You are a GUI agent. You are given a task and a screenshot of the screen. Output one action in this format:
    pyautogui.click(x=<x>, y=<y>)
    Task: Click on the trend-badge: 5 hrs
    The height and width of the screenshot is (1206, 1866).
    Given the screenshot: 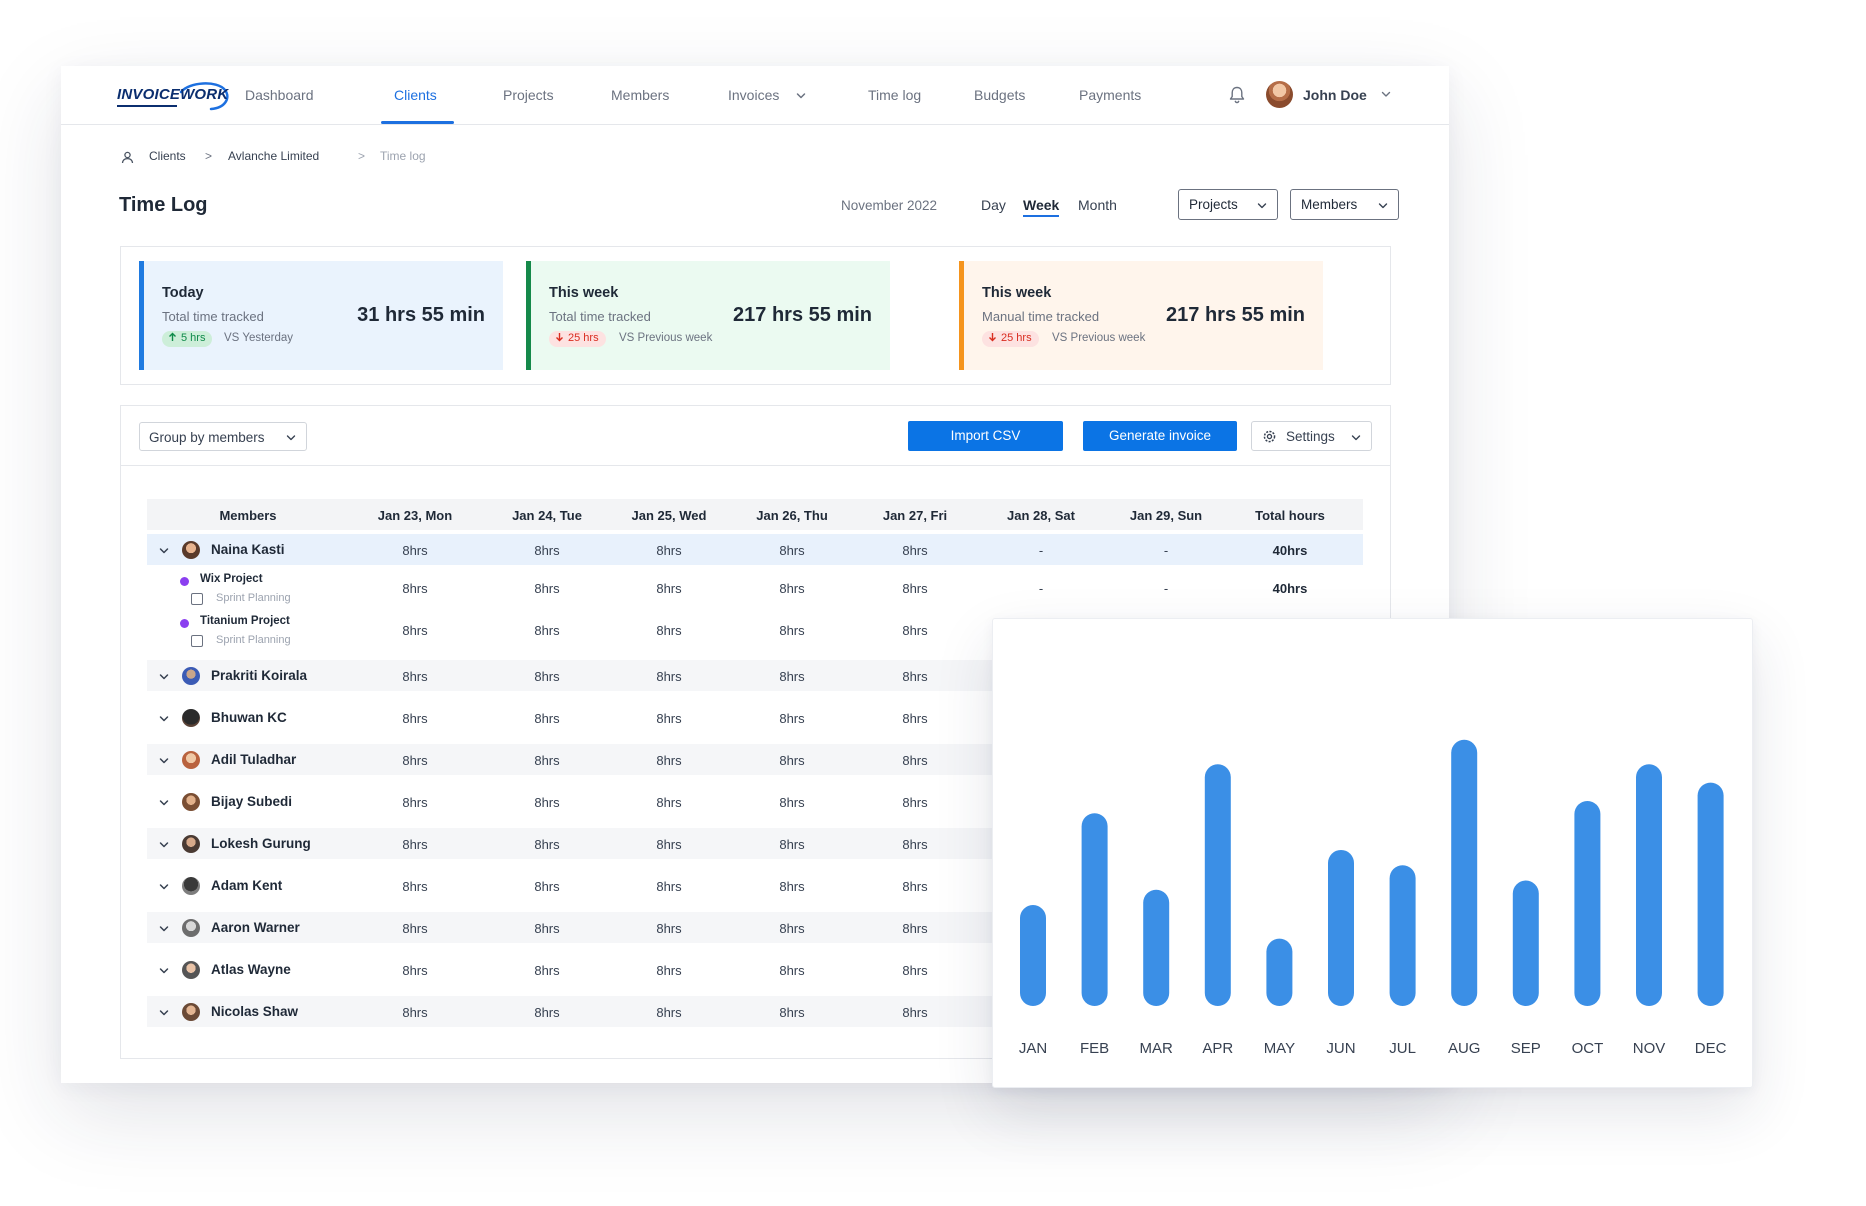 What is the action you would take?
    pyautogui.click(x=187, y=339)
    